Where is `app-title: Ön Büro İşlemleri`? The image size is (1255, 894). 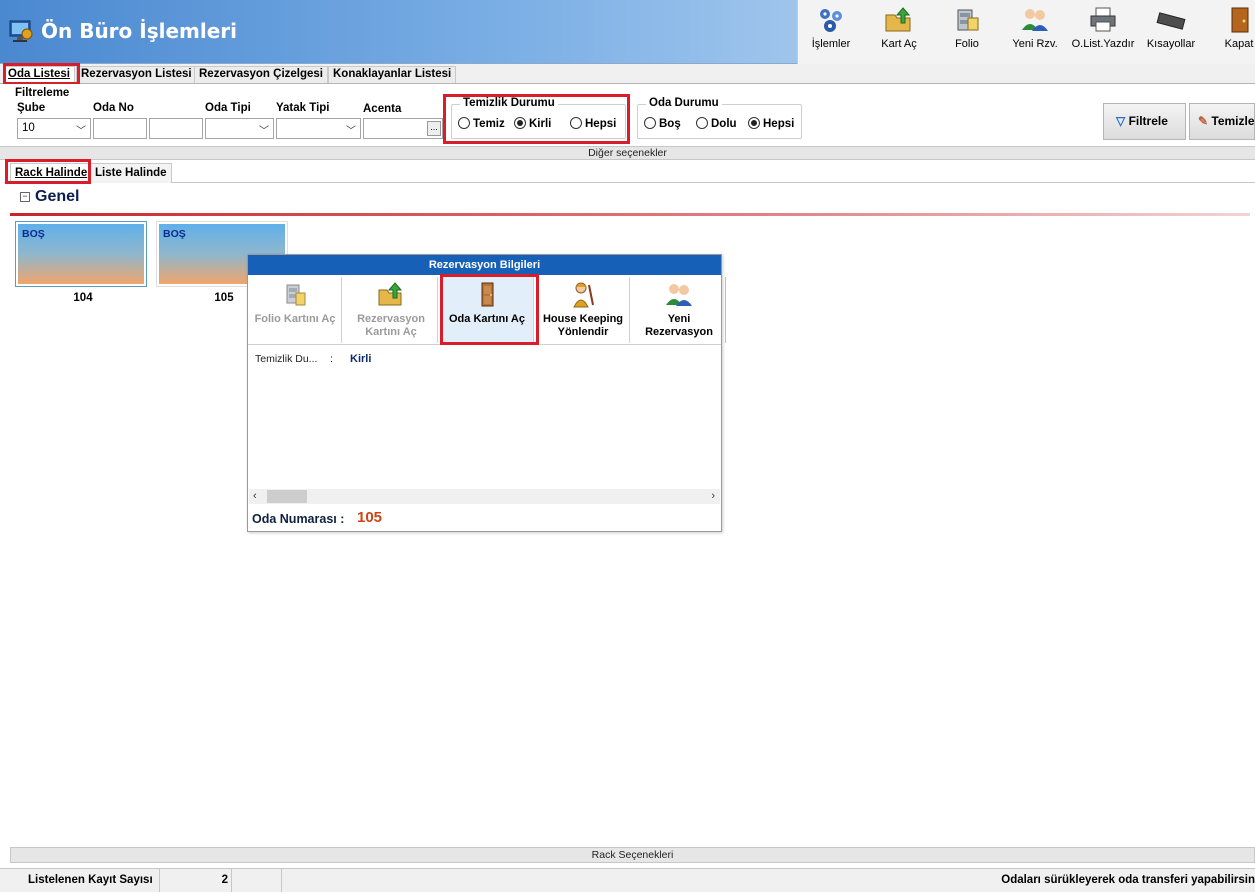 app-title: Ön Büro İşlemleri is located at coordinates (139, 31).